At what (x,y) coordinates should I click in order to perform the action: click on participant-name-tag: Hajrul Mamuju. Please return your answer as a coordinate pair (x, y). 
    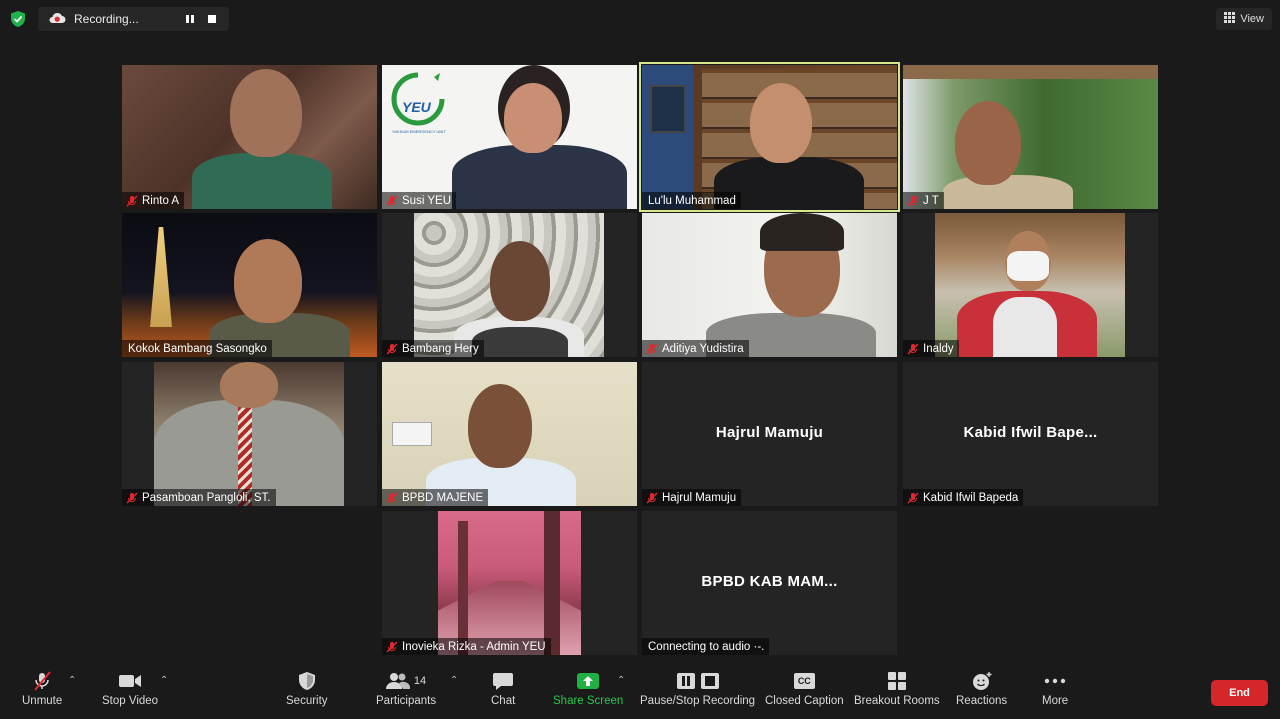
    Looking at the image, I should click on (692, 497).